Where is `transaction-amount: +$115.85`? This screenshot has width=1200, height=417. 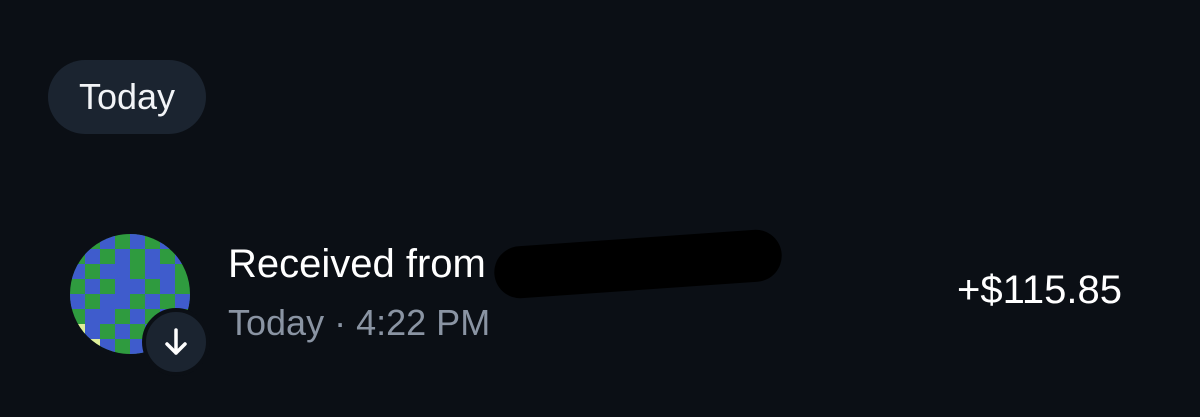 transaction-amount: +$115.85 is located at coordinates (1039, 290).